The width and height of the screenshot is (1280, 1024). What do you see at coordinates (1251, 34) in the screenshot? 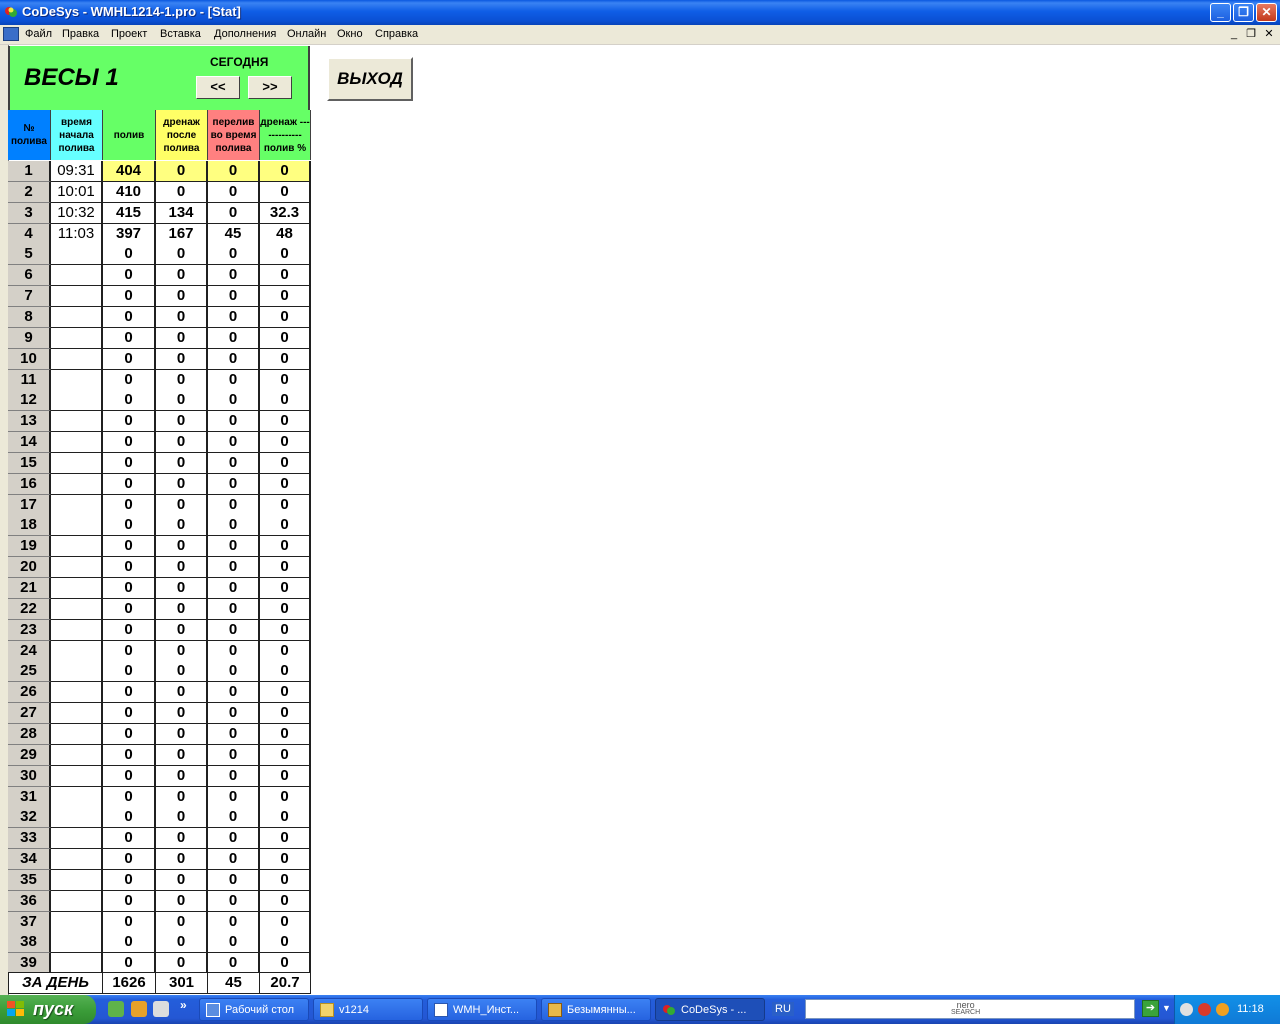
I see `mdi-restore-button: ❐` at bounding box center [1251, 34].